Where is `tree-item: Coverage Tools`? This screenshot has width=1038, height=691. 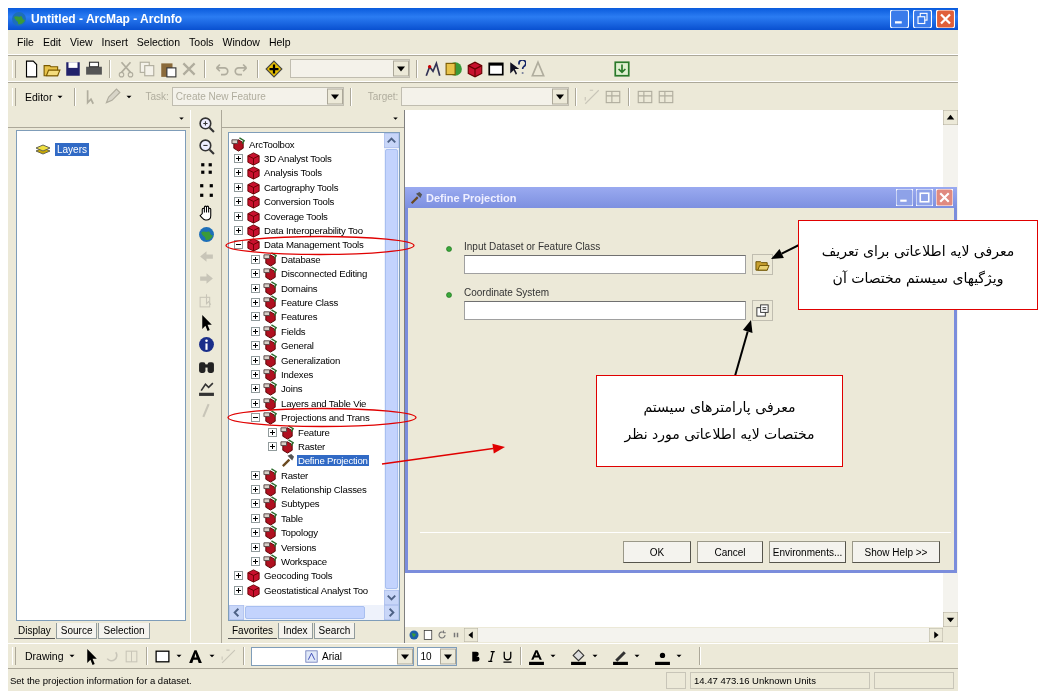 tree-item: Coverage Tools is located at coordinates (296, 216).